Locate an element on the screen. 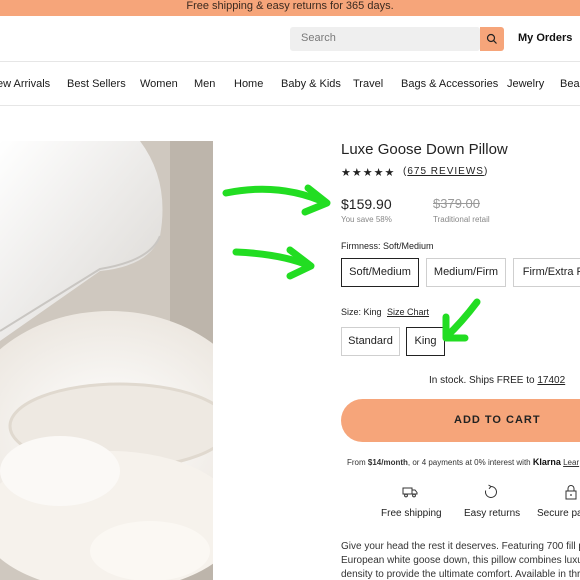 The width and height of the screenshot is (580, 580). reviews-count: 675 REVIEWS is located at coordinates (445, 171).